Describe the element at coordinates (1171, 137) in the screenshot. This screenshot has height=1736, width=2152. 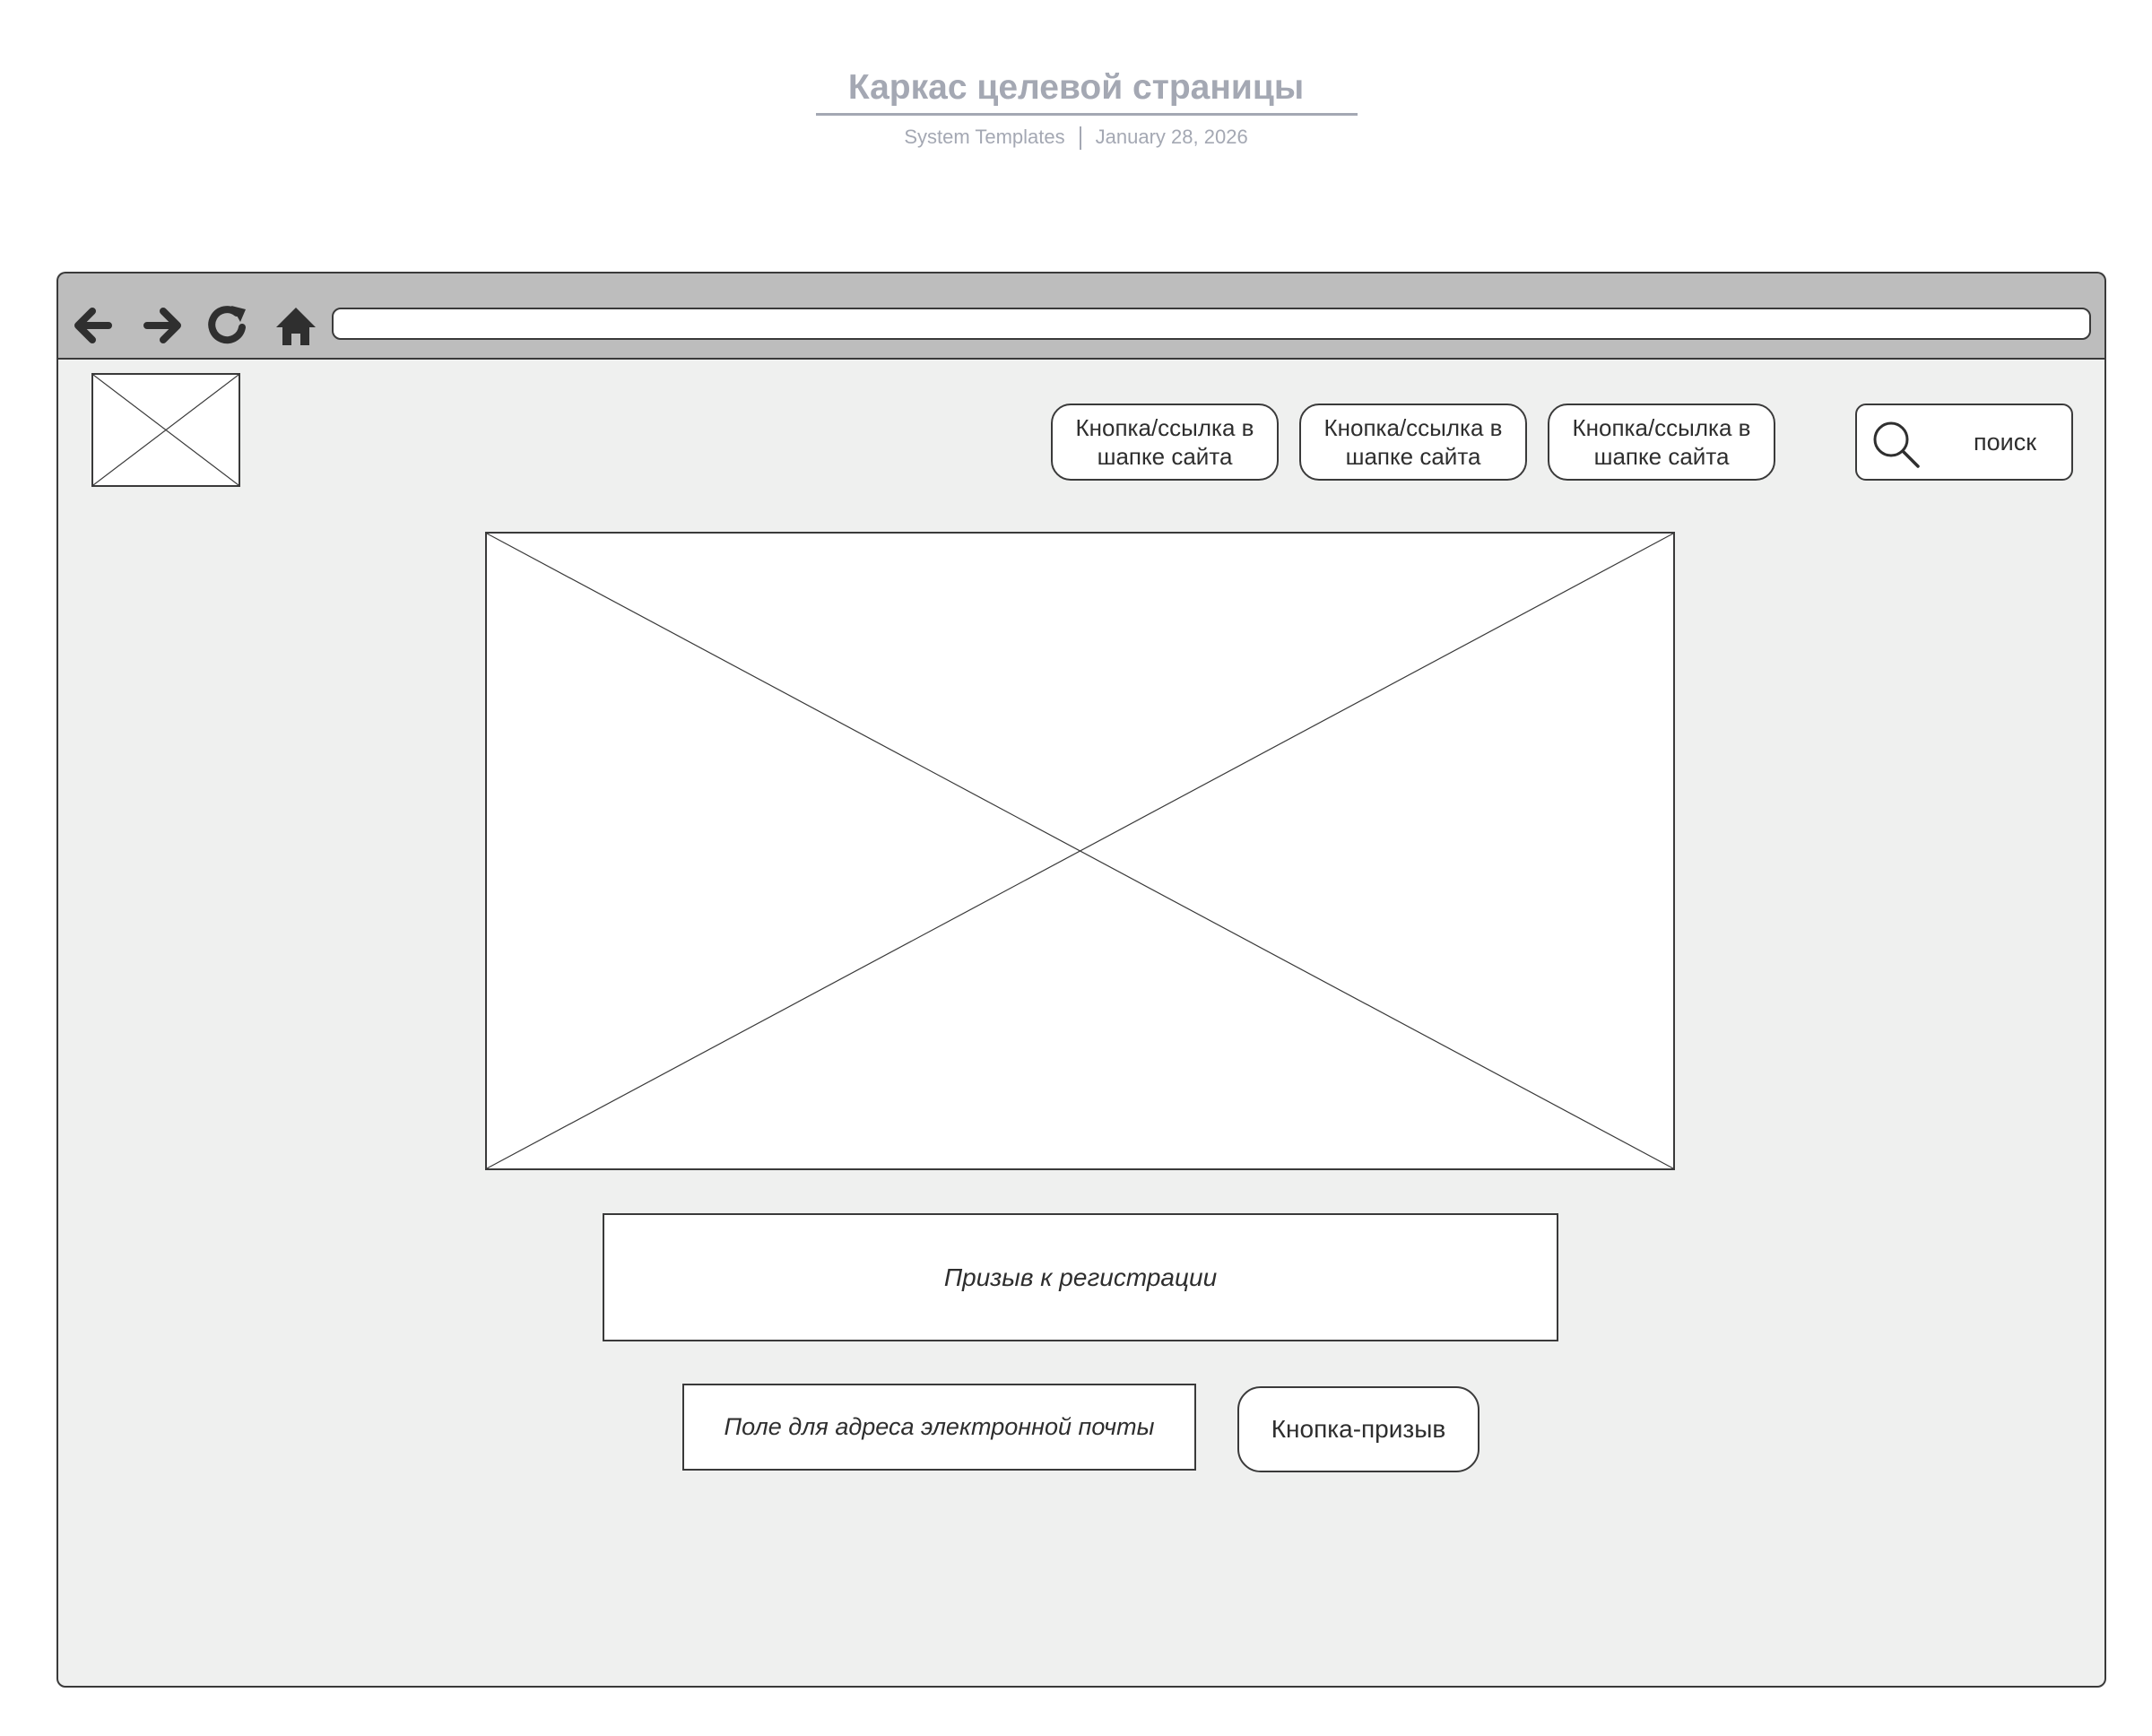
I see `document-date: January 28, 2026` at that location.